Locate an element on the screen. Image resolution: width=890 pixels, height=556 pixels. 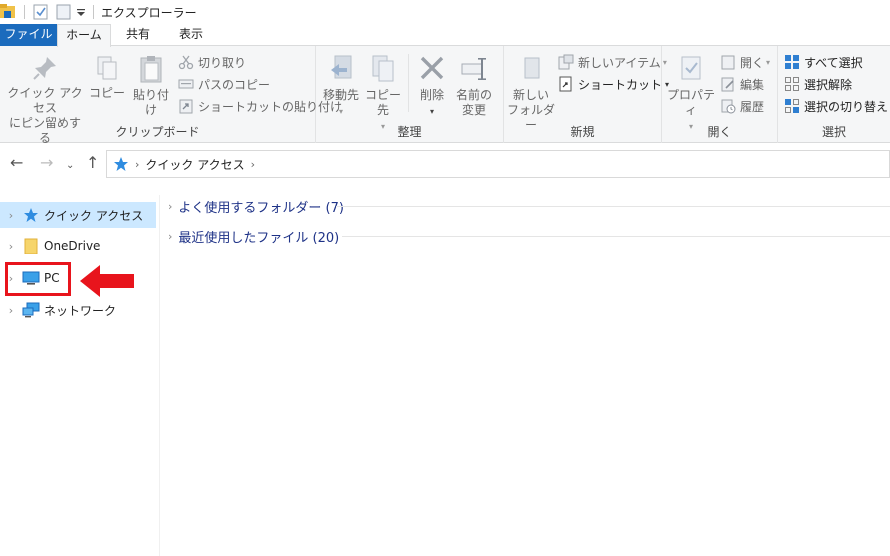
invert-selection-button: 選択の切り替え is located at coordinates (836, 106).